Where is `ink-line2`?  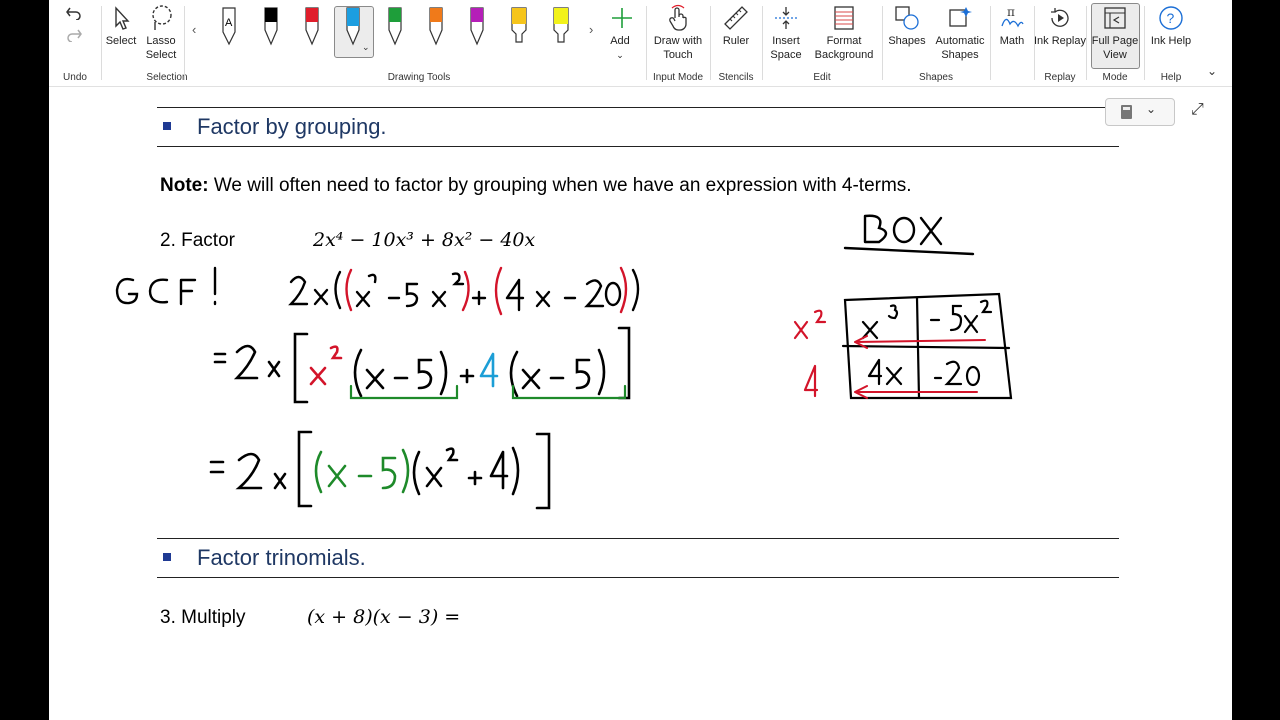 ink-line2 is located at coordinates (422, 365).